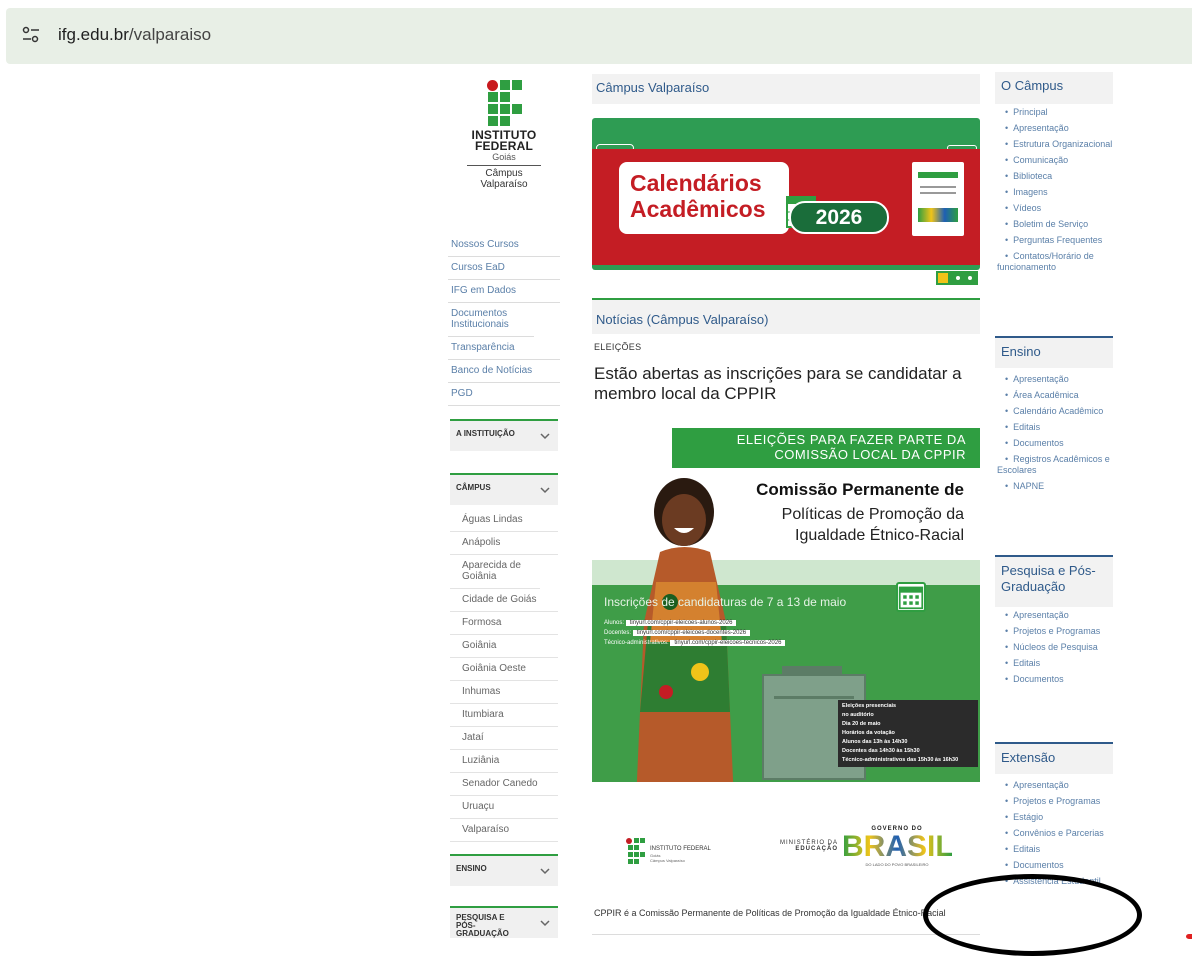 The width and height of the screenshot is (1192, 958). What do you see at coordinates (1056, 464) in the screenshot?
I see `right-link: Registros Acadêmicos e Escolares` at bounding box center [1056, 464].